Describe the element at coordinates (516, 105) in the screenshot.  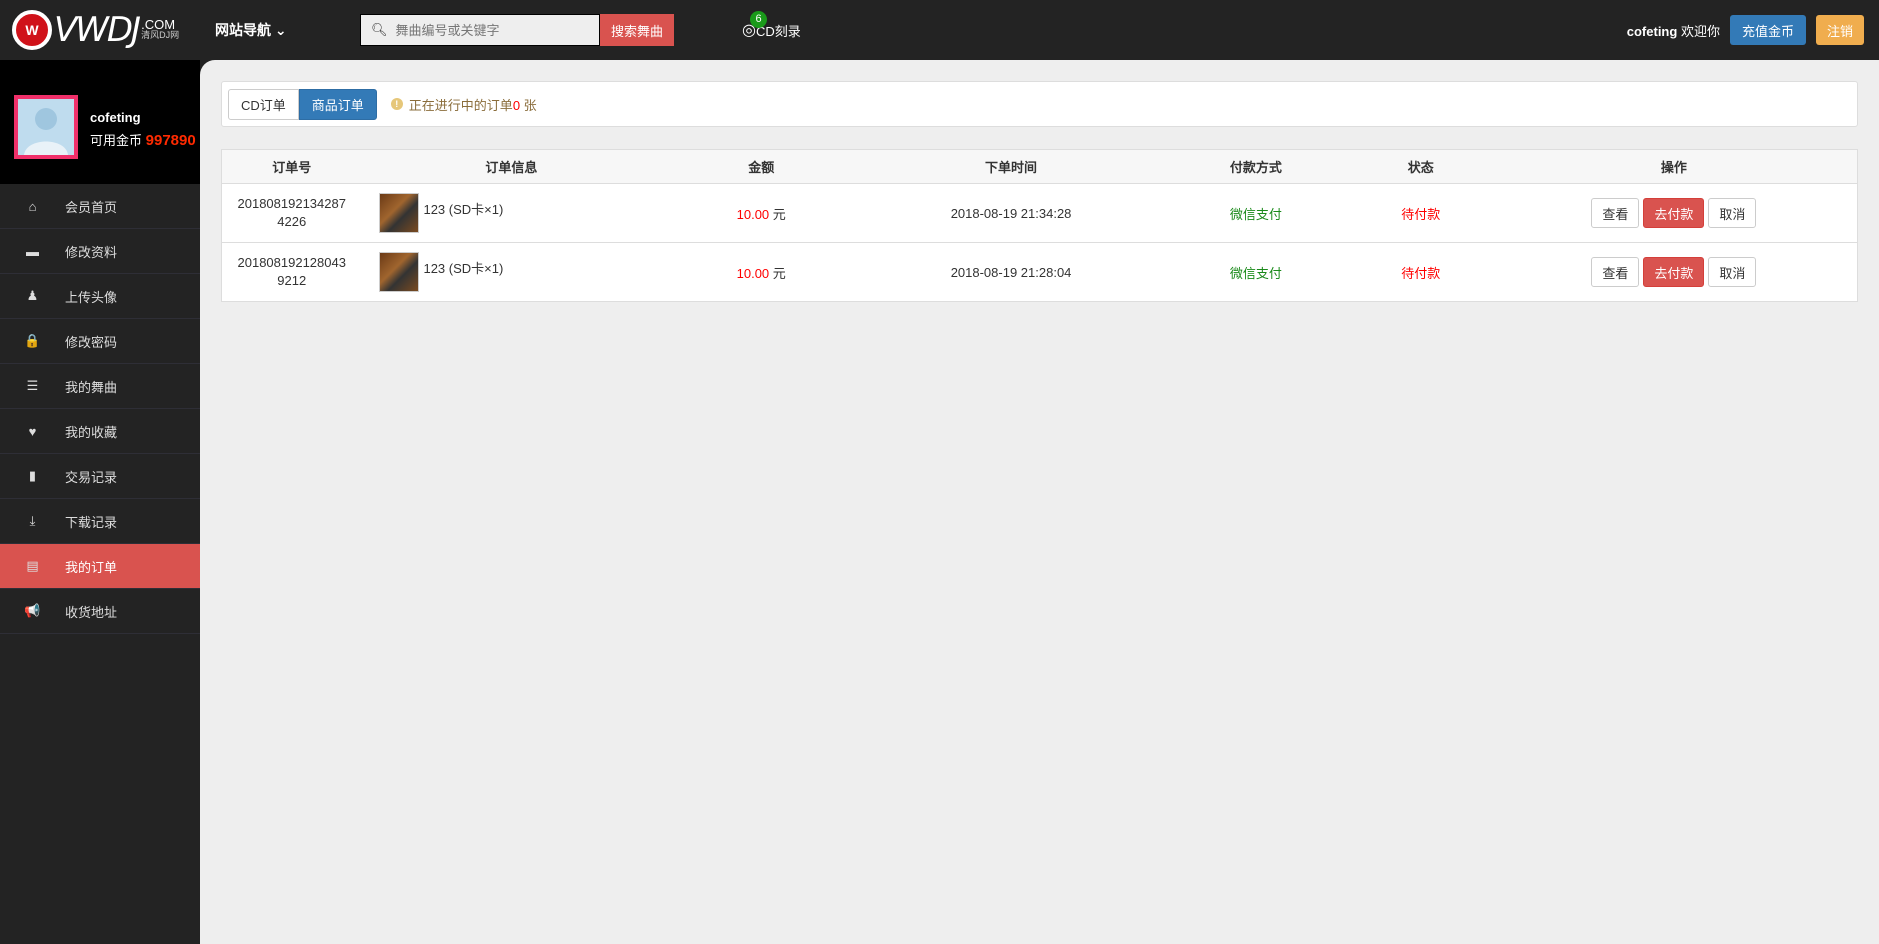
I see `notice-count: 0` at that location.